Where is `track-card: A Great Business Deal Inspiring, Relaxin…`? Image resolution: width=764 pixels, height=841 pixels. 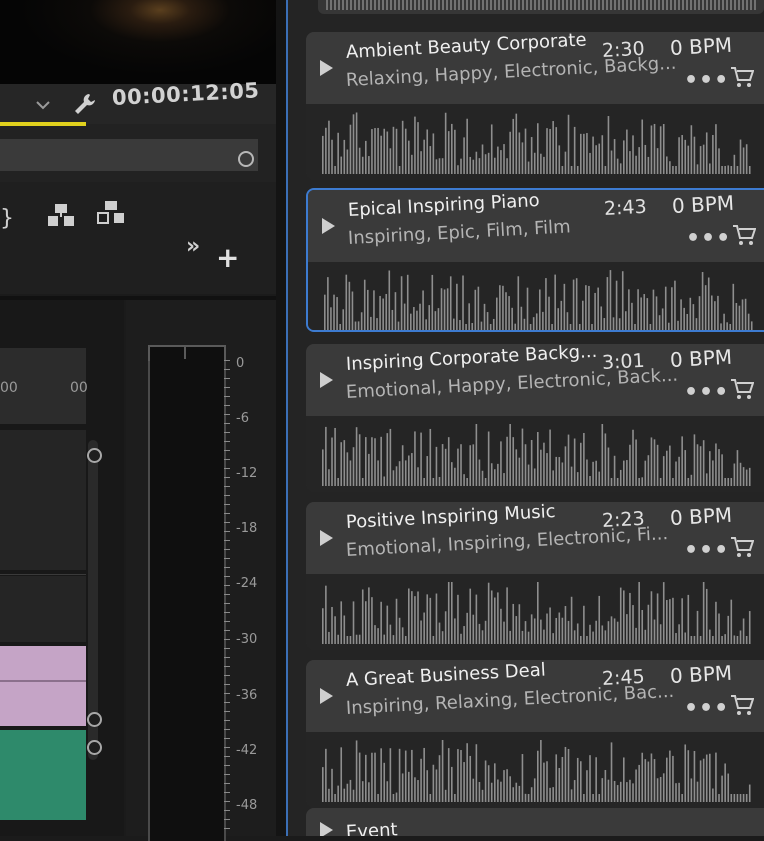
track-card: A Great Business Deal Inspiring, Relaxin… is located at coordinates (535, 734).